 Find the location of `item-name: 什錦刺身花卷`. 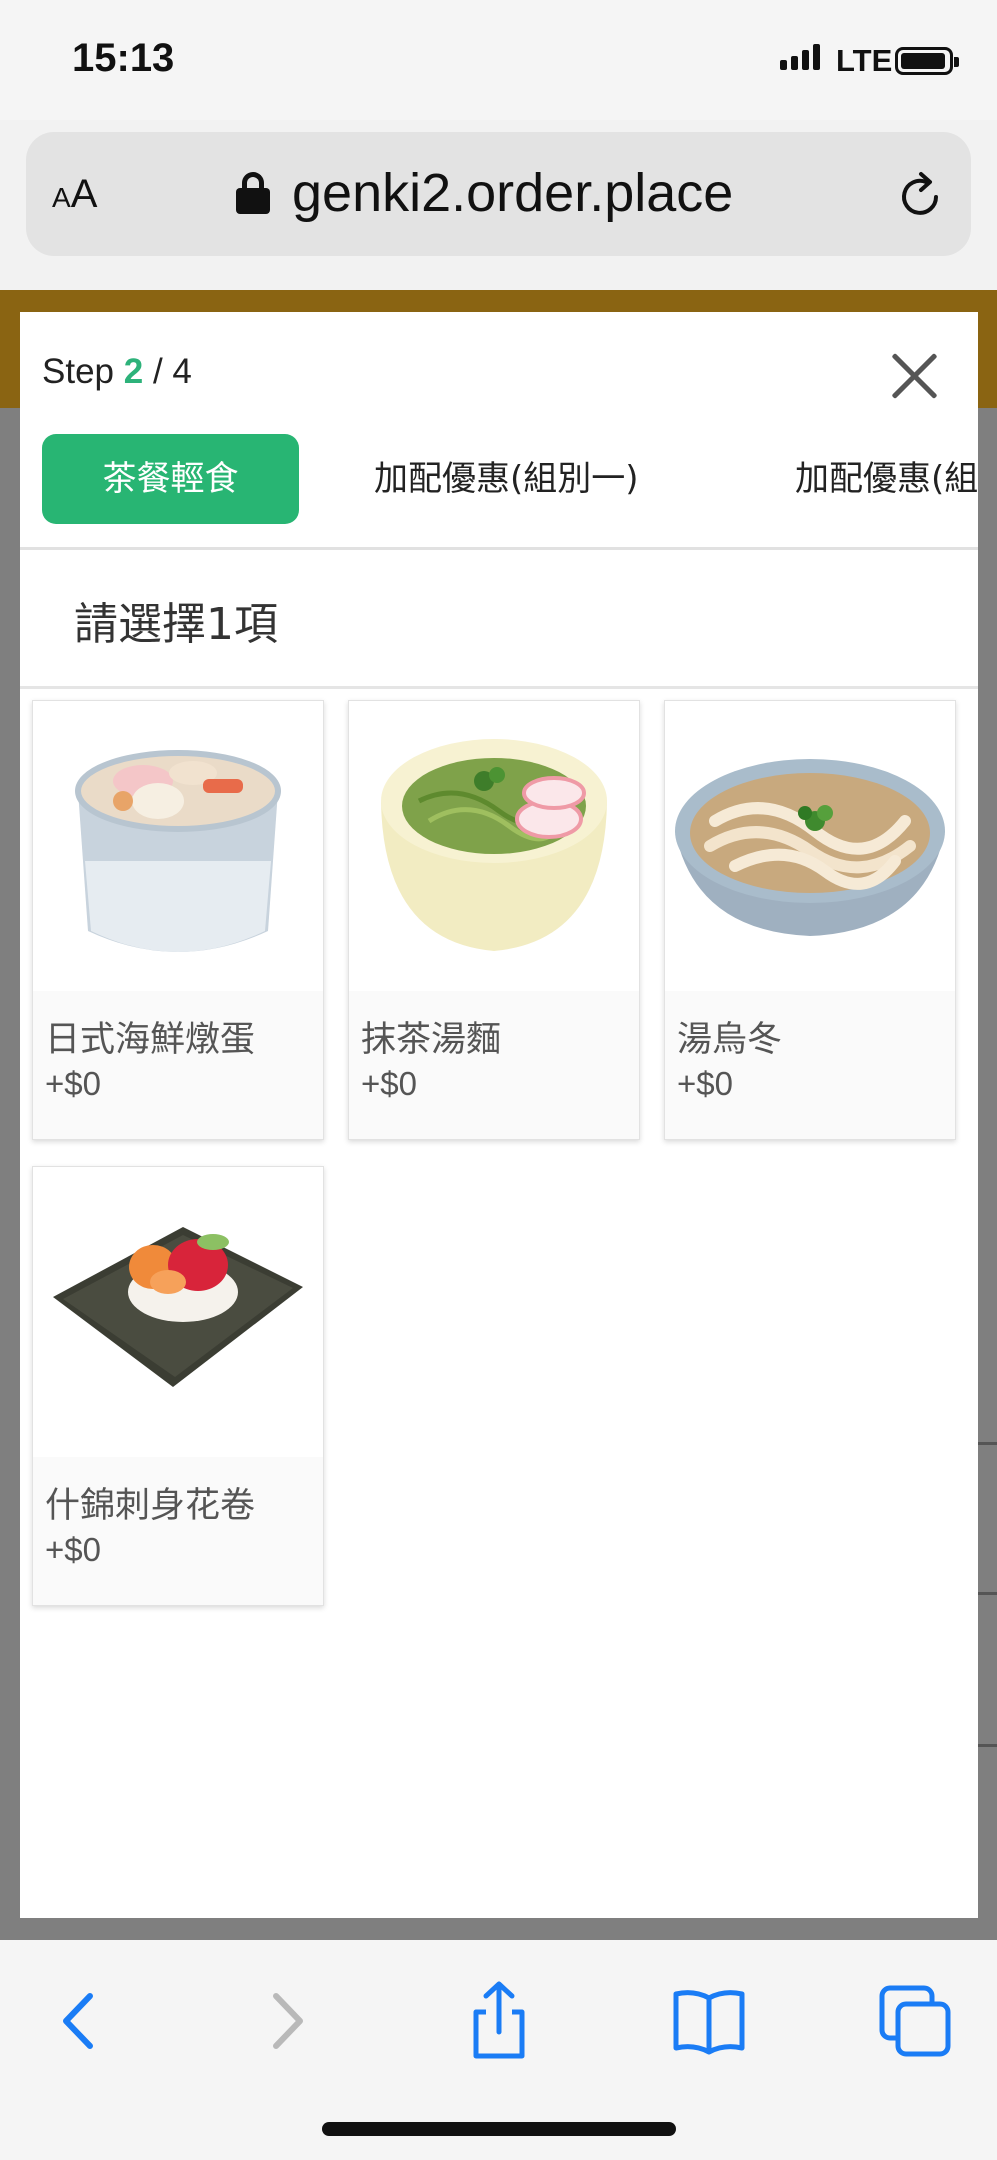

item-name: 什錦刺身花卷 is located at coordinates (150, 1506).